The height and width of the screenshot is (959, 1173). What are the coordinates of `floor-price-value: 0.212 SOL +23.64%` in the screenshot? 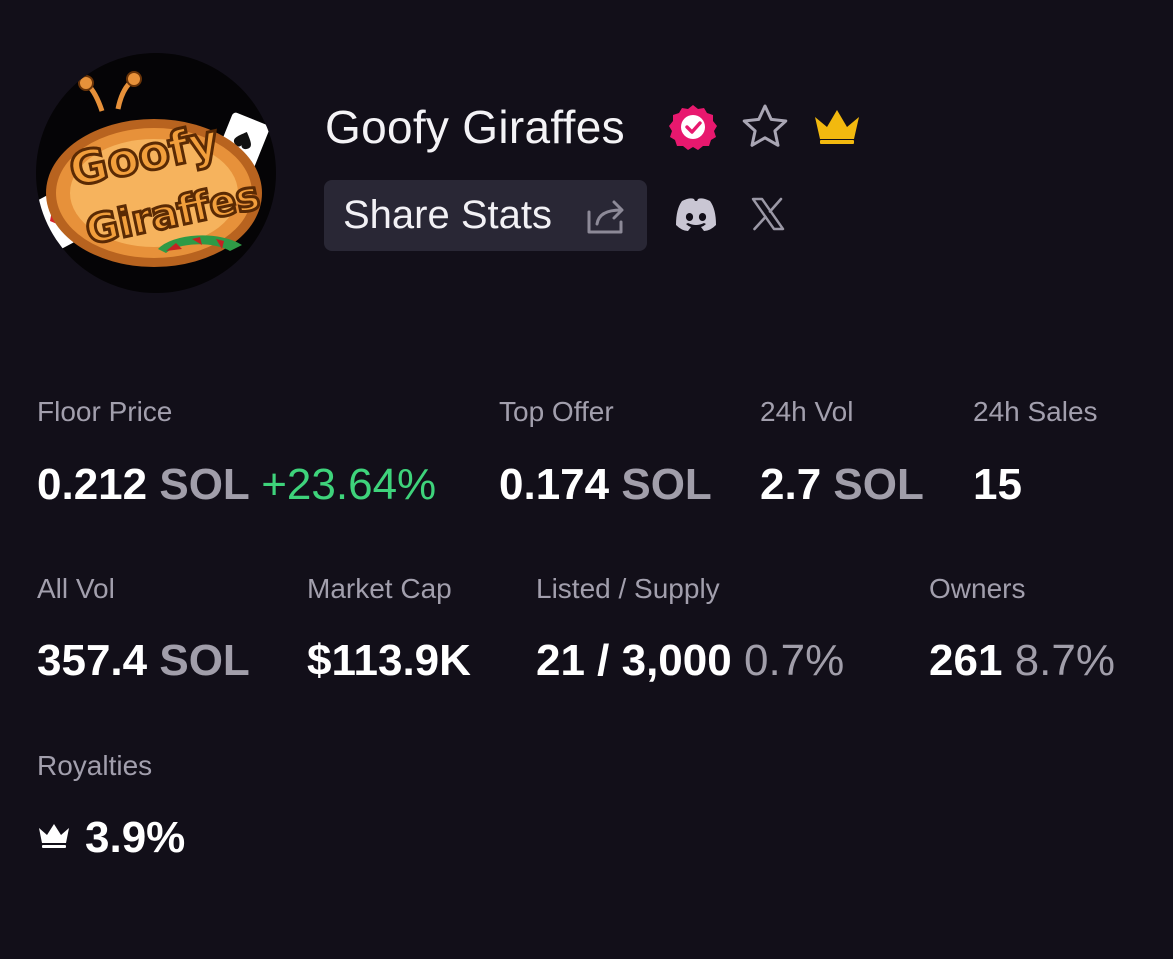 It's located at (236, 485).